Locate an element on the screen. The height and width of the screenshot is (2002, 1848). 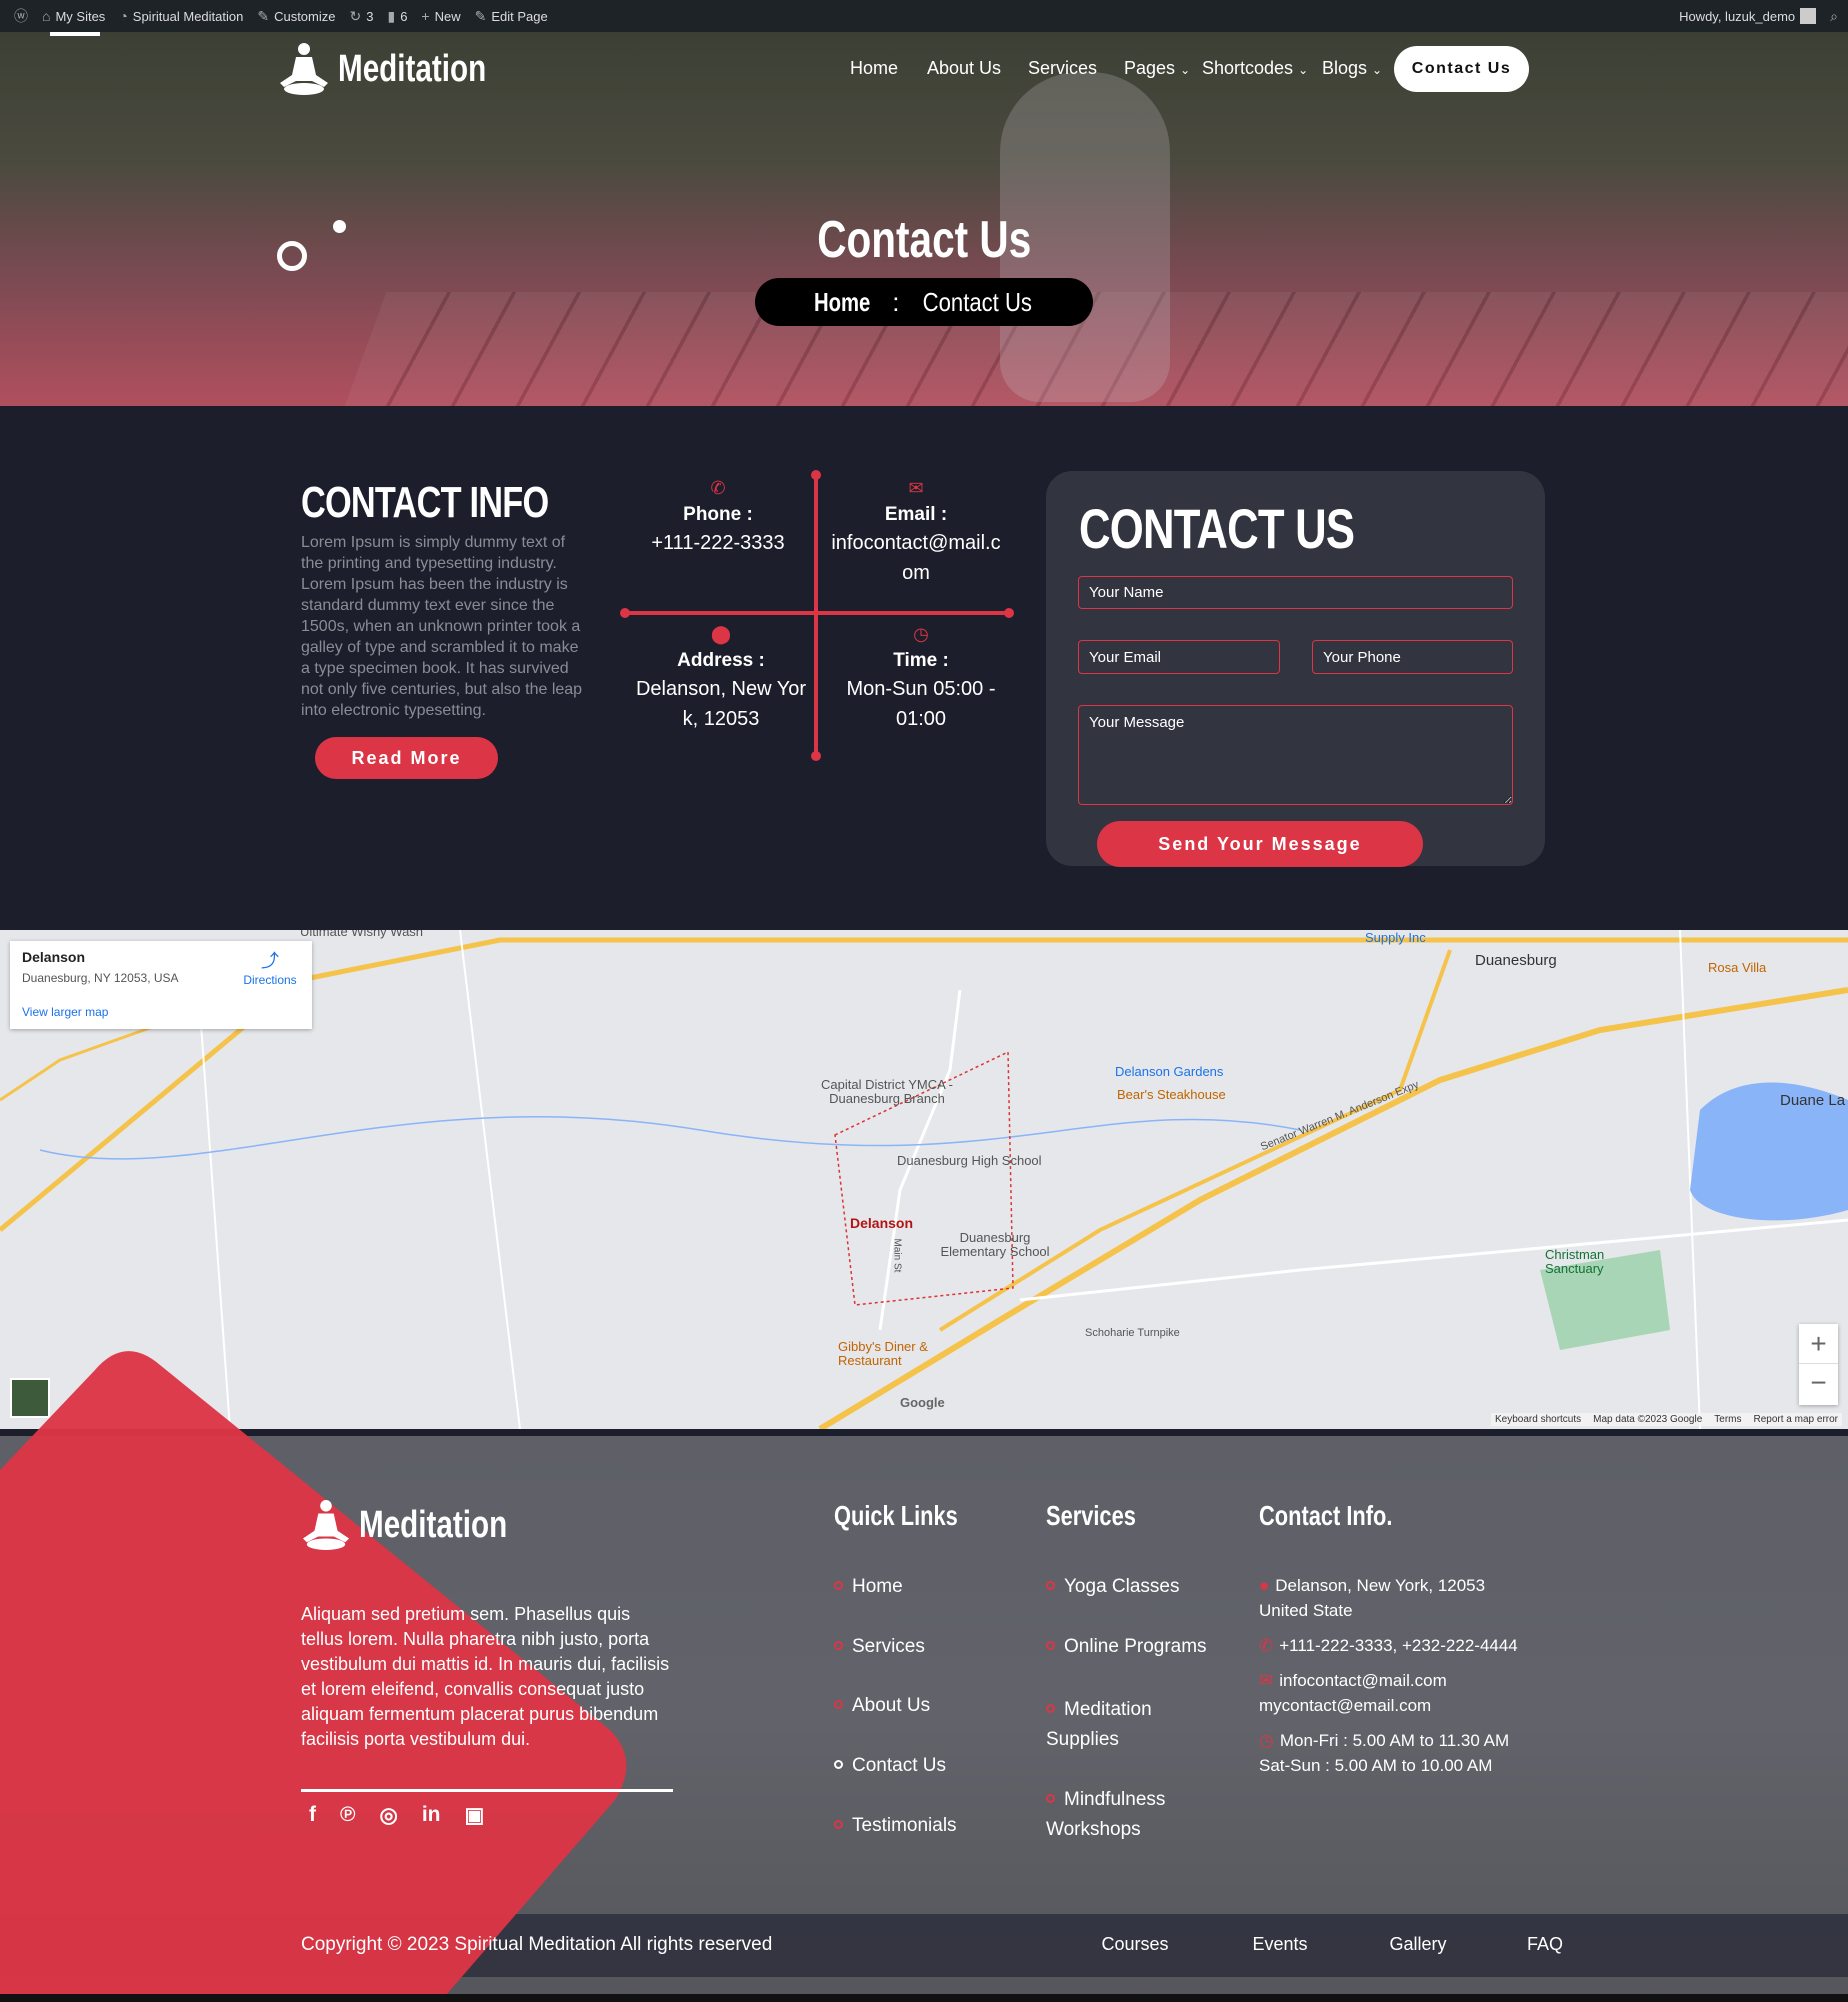
directions-link: ⤴ Directions is located at coordinates (270, 967).